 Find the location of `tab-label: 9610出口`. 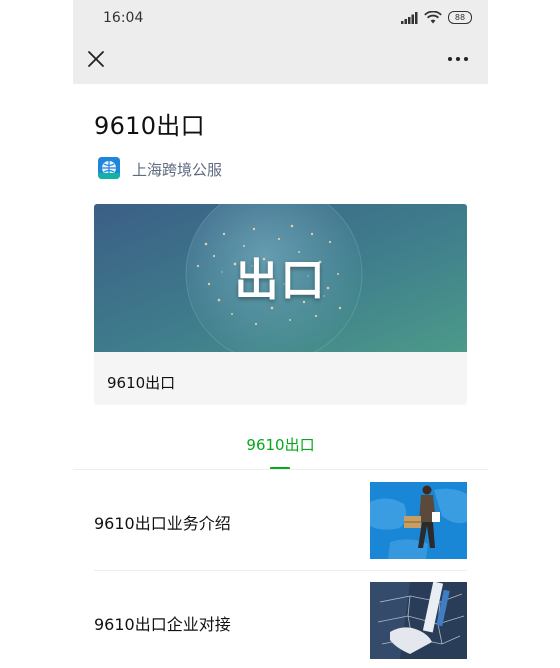

tab-label: 9610出口 is located at coordinates (280, 445).